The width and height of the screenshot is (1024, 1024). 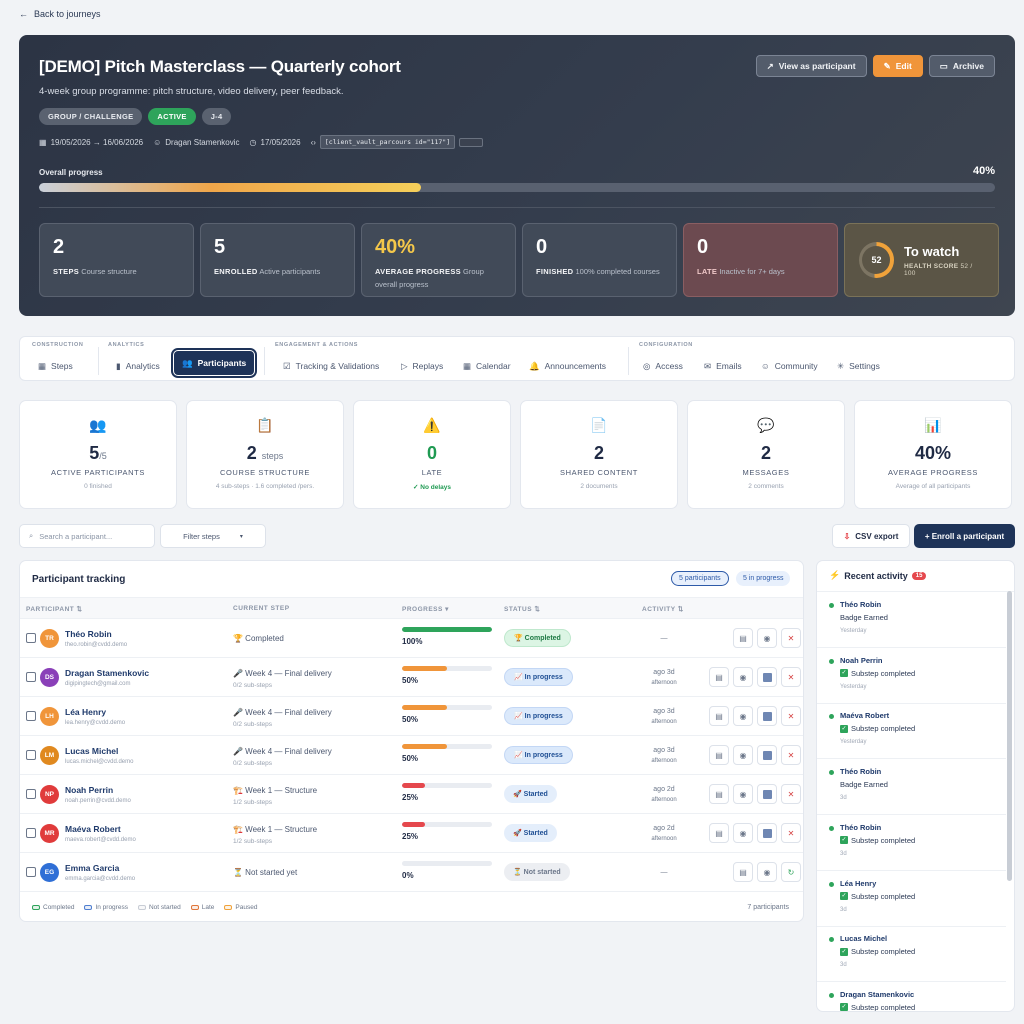 I want to click on status-dot, so click(x=831, y=940).